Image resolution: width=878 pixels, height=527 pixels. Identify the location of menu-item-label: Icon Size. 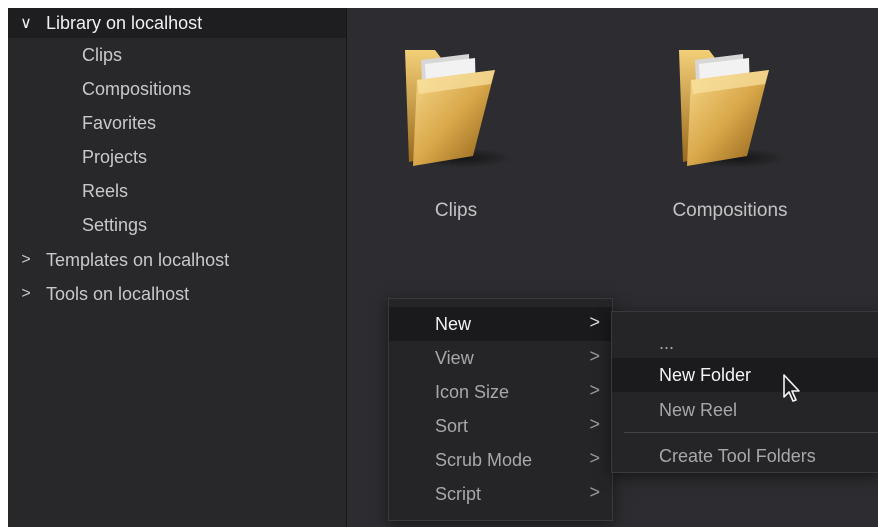
(472, 392).